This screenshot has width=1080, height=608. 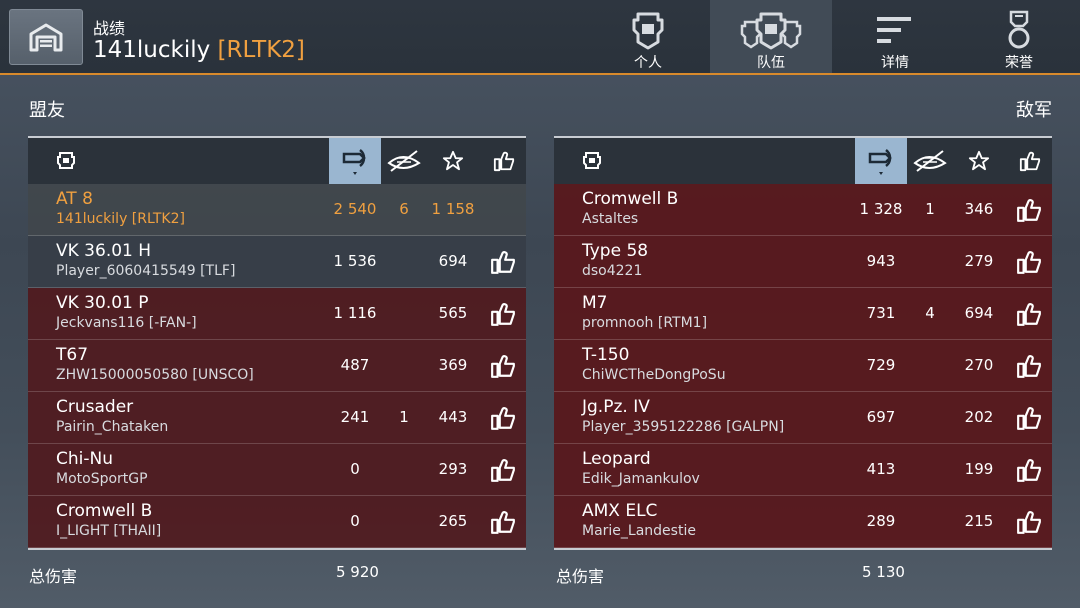 What do you see at coordinates (803, 314) in the screenshot?
I see `table-row: M7 promnooh [RTM1] 731 4 694` at bounding box center [803, 314].